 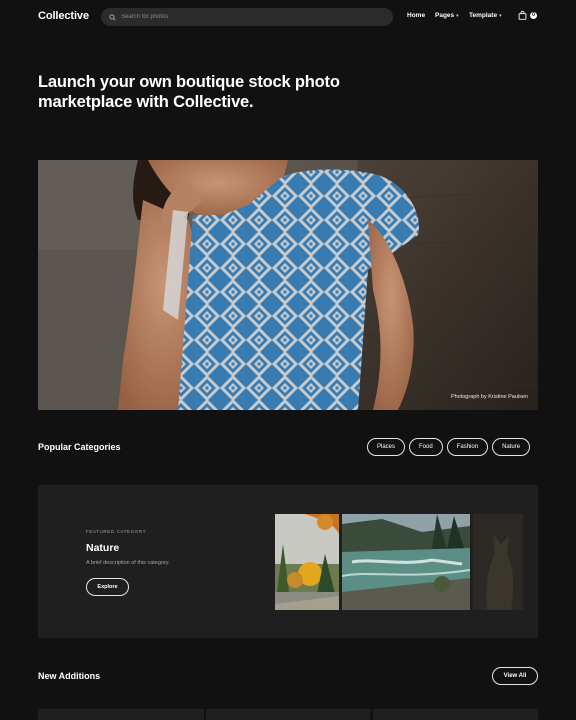 I want to click on nav-pages: Pages ▾, so click(x=447, y=15).